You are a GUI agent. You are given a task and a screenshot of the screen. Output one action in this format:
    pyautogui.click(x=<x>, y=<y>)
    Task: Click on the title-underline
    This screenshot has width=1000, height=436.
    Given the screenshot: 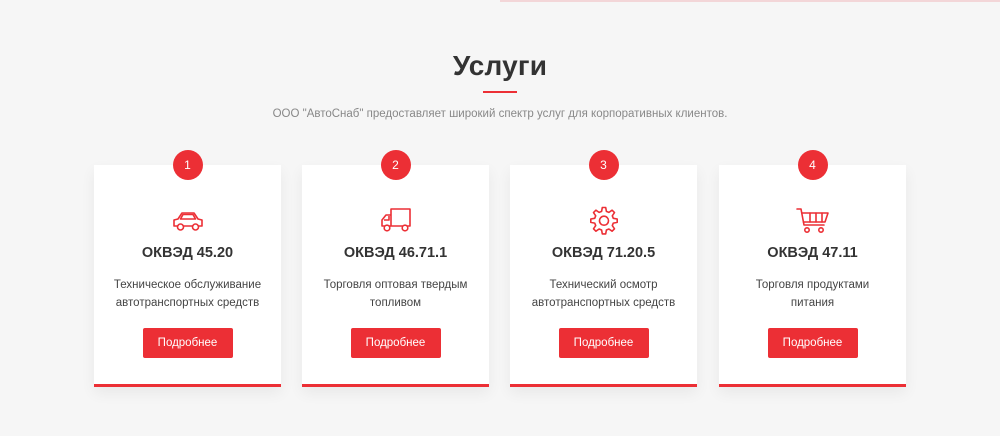 What is the action you would take?
    pyautogui.click(x=500, y=92)
    